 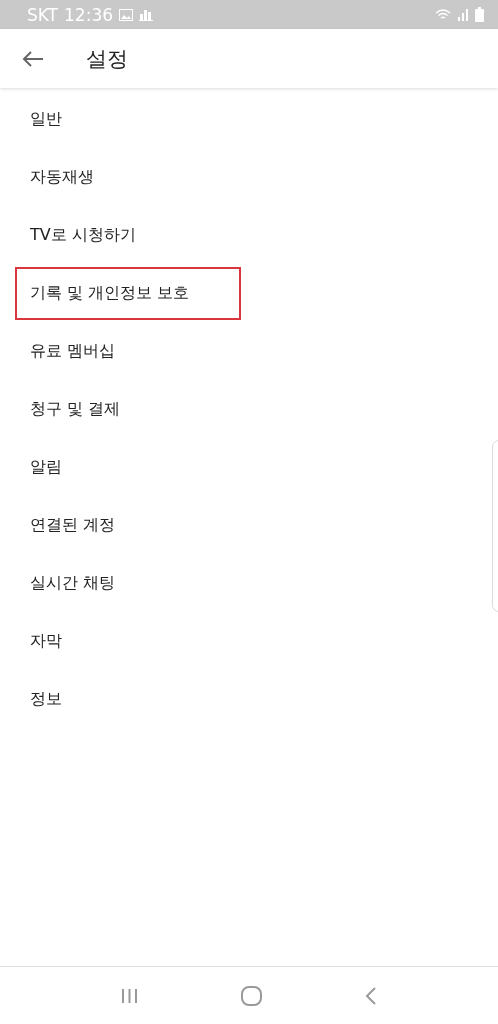 What do you see at coordinates (73, 351) in the screenshot?
I see `settings-item: 유료 멤버십` at bounding box center [73, 351].